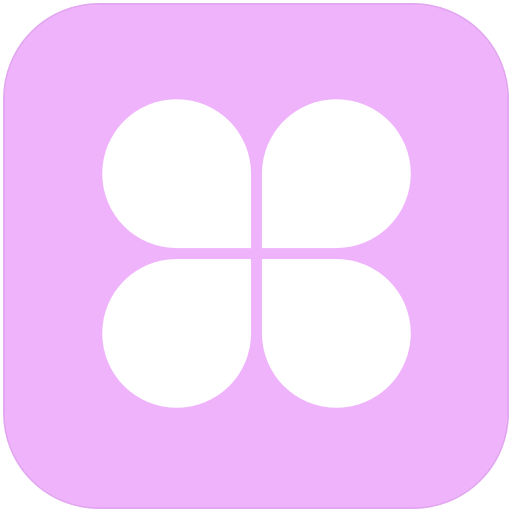  Describe the element at coordinates (336, 174) in the screenshot. I see `petal-top-right` at that location.